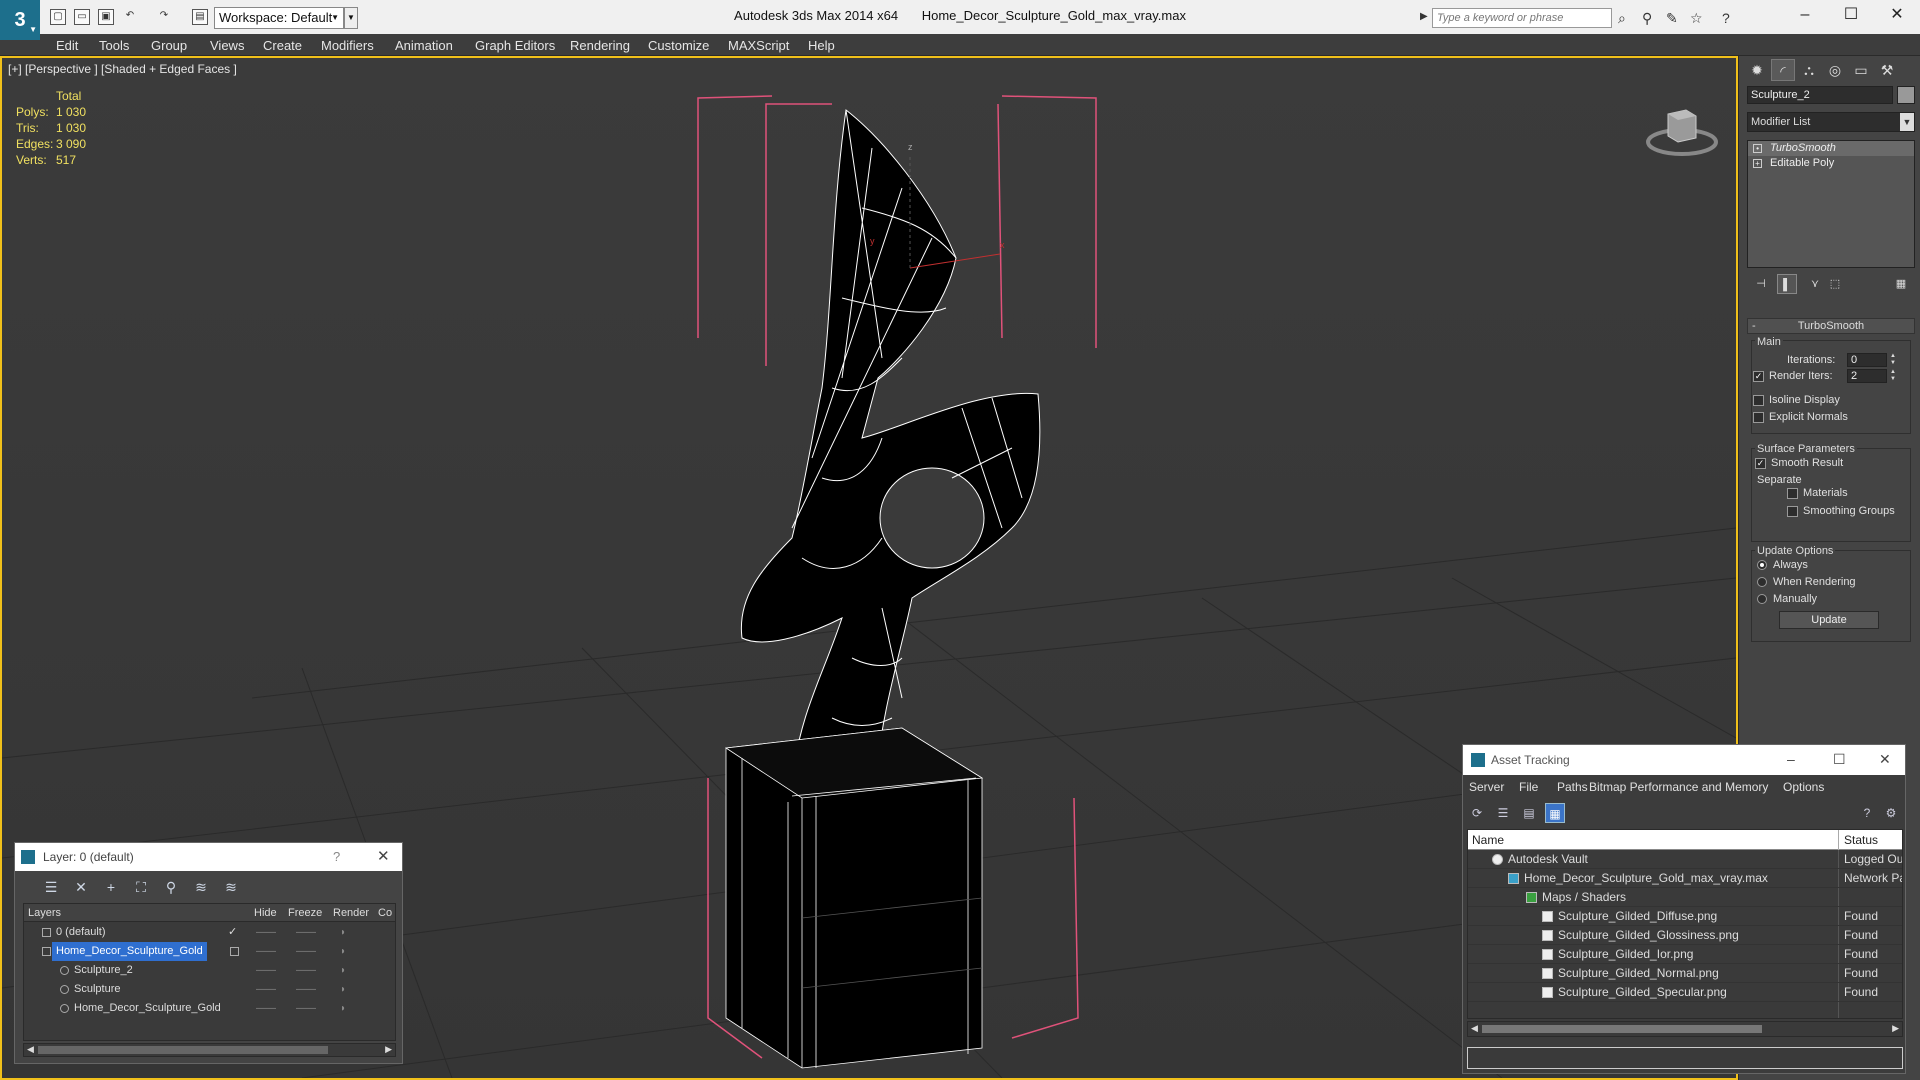 This screenshot has height=1080, width=1920. What do you see at coordinates (1861, 840) in the screenshot?
I see `column-status: Status` at bounding box center [1861, 840].